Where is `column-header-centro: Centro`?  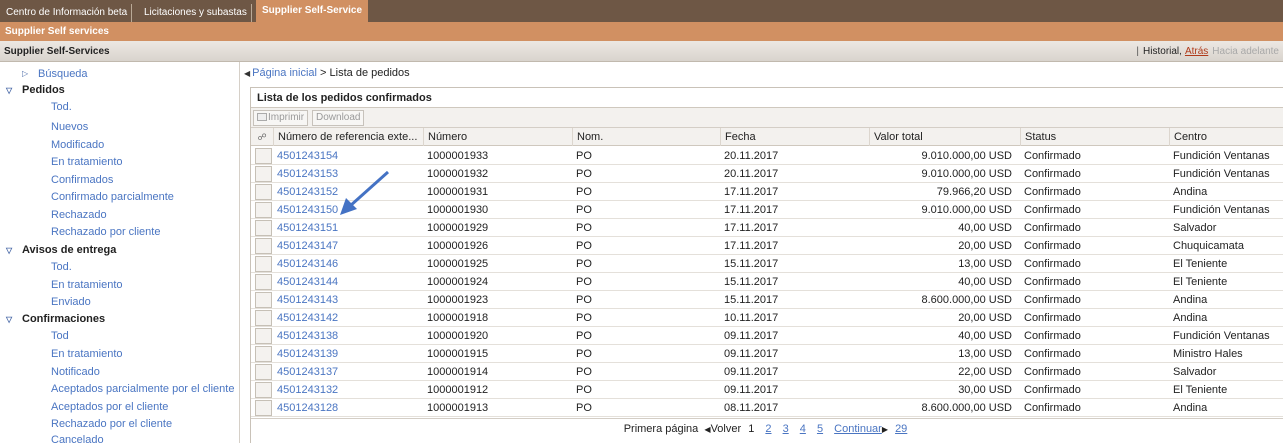
column-header-centro: Centro is located at coordinates (1226, 137).